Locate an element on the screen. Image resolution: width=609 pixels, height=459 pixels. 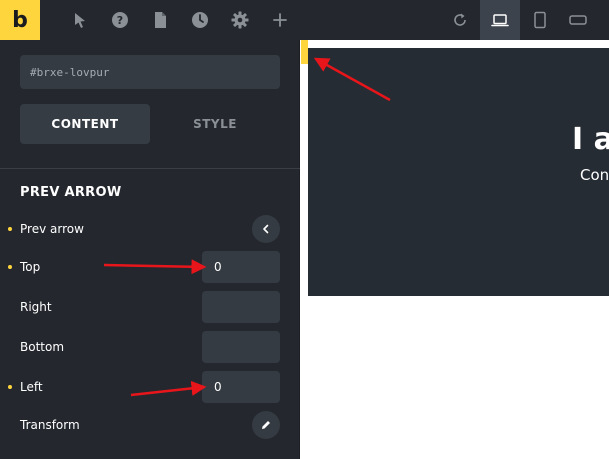
bottom-input is located at coordinates (241, 347).